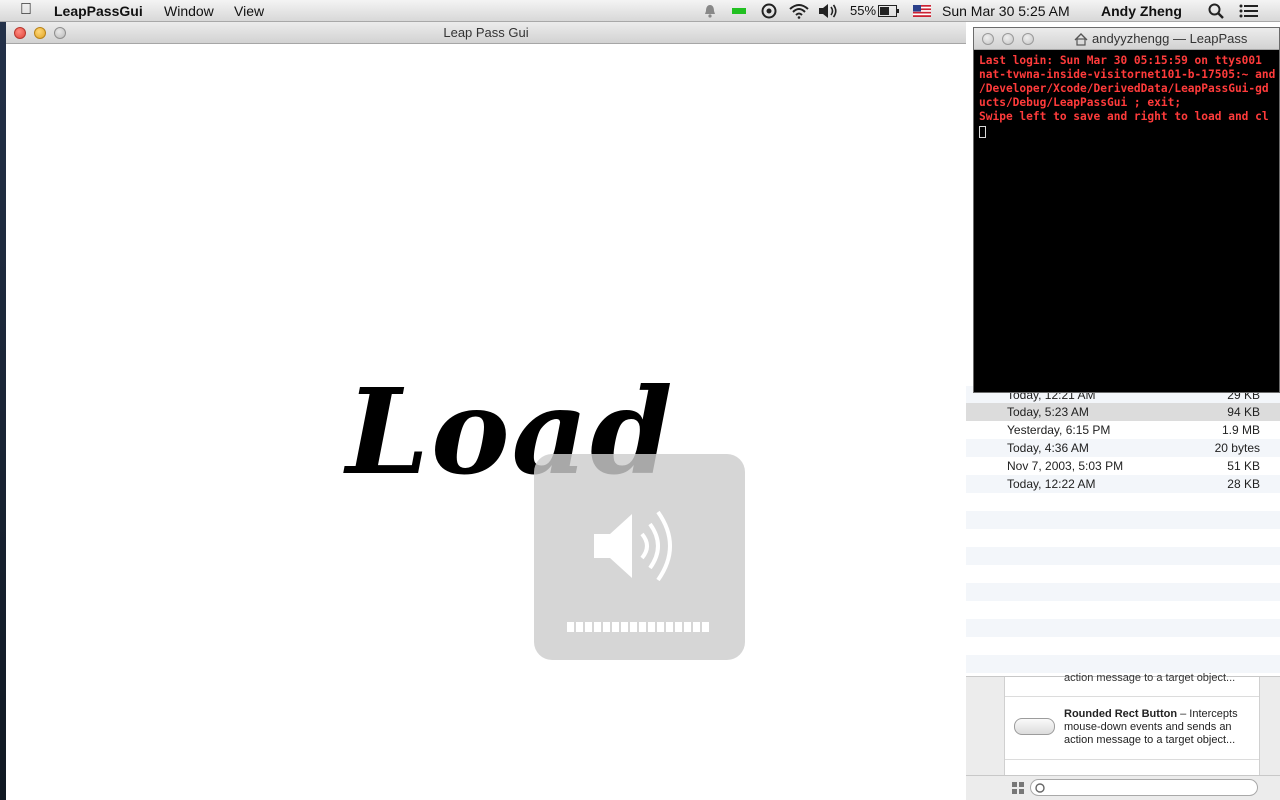 This screenshot has width=1280, height=800. What do you see at coordinates (1048, 448) in the screenshot?
I see `file-date: Today, 4:36 AM` at bounding box center [1048, 448].